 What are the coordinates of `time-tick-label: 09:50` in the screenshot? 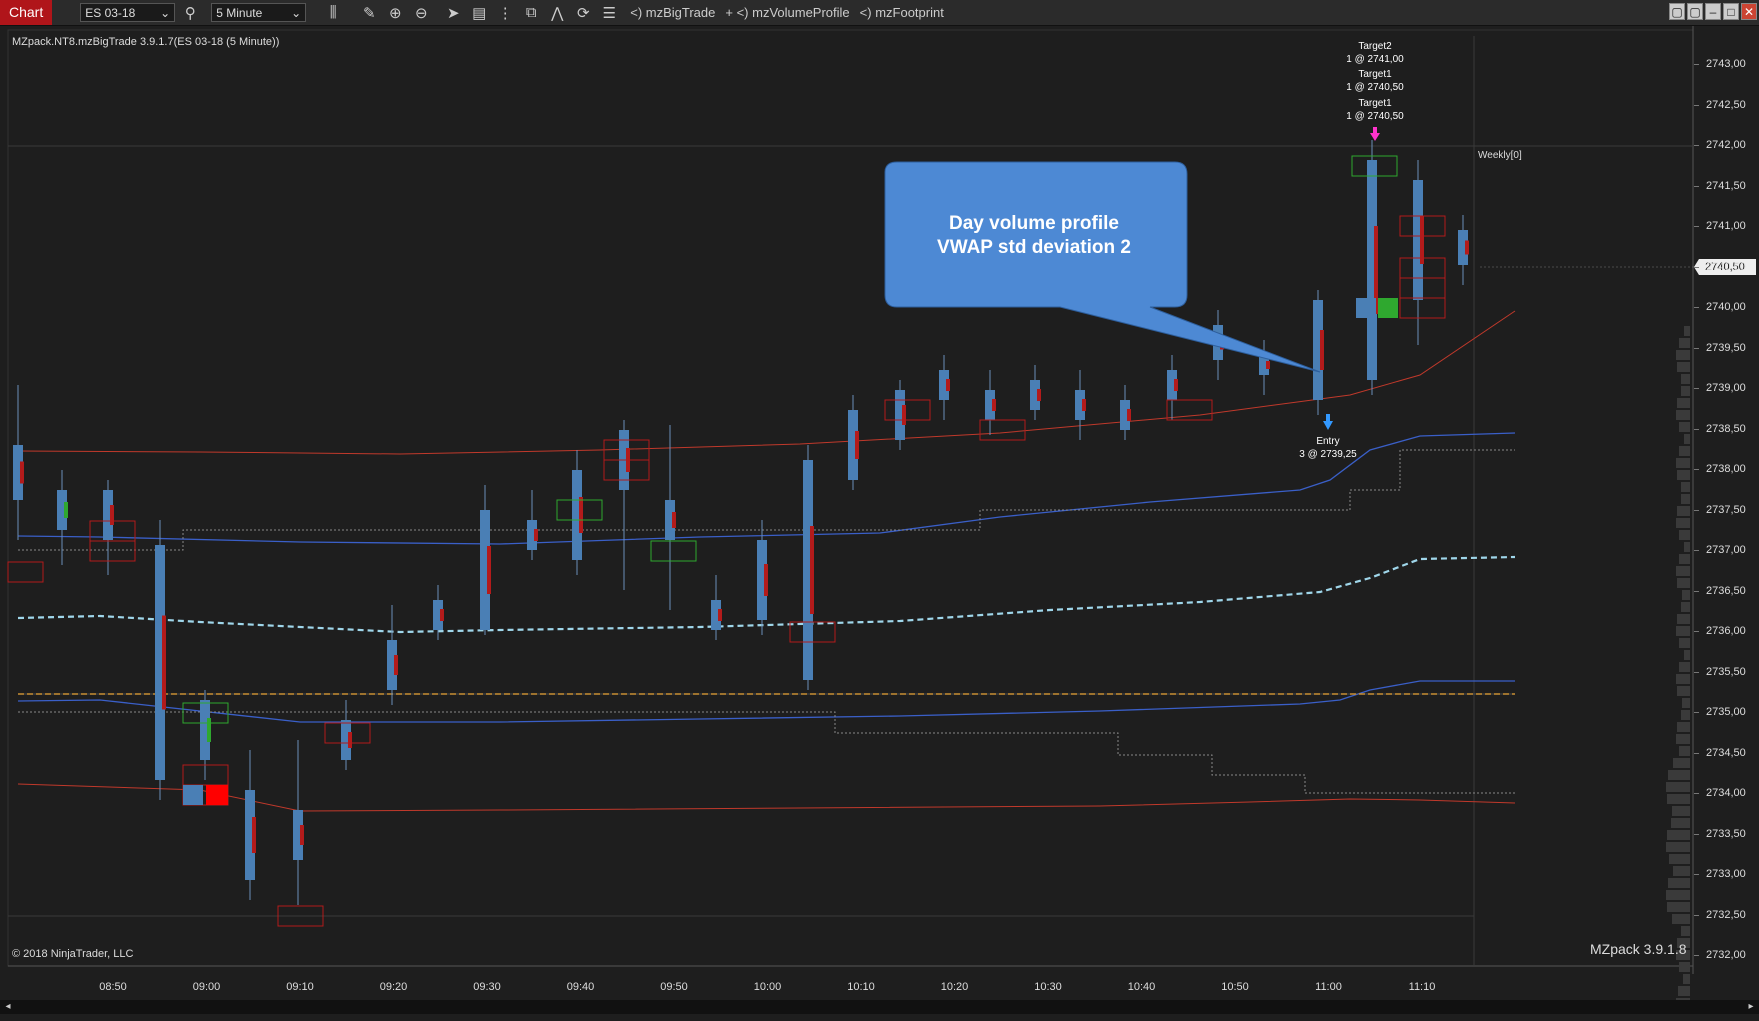 It's located at (674, 987).